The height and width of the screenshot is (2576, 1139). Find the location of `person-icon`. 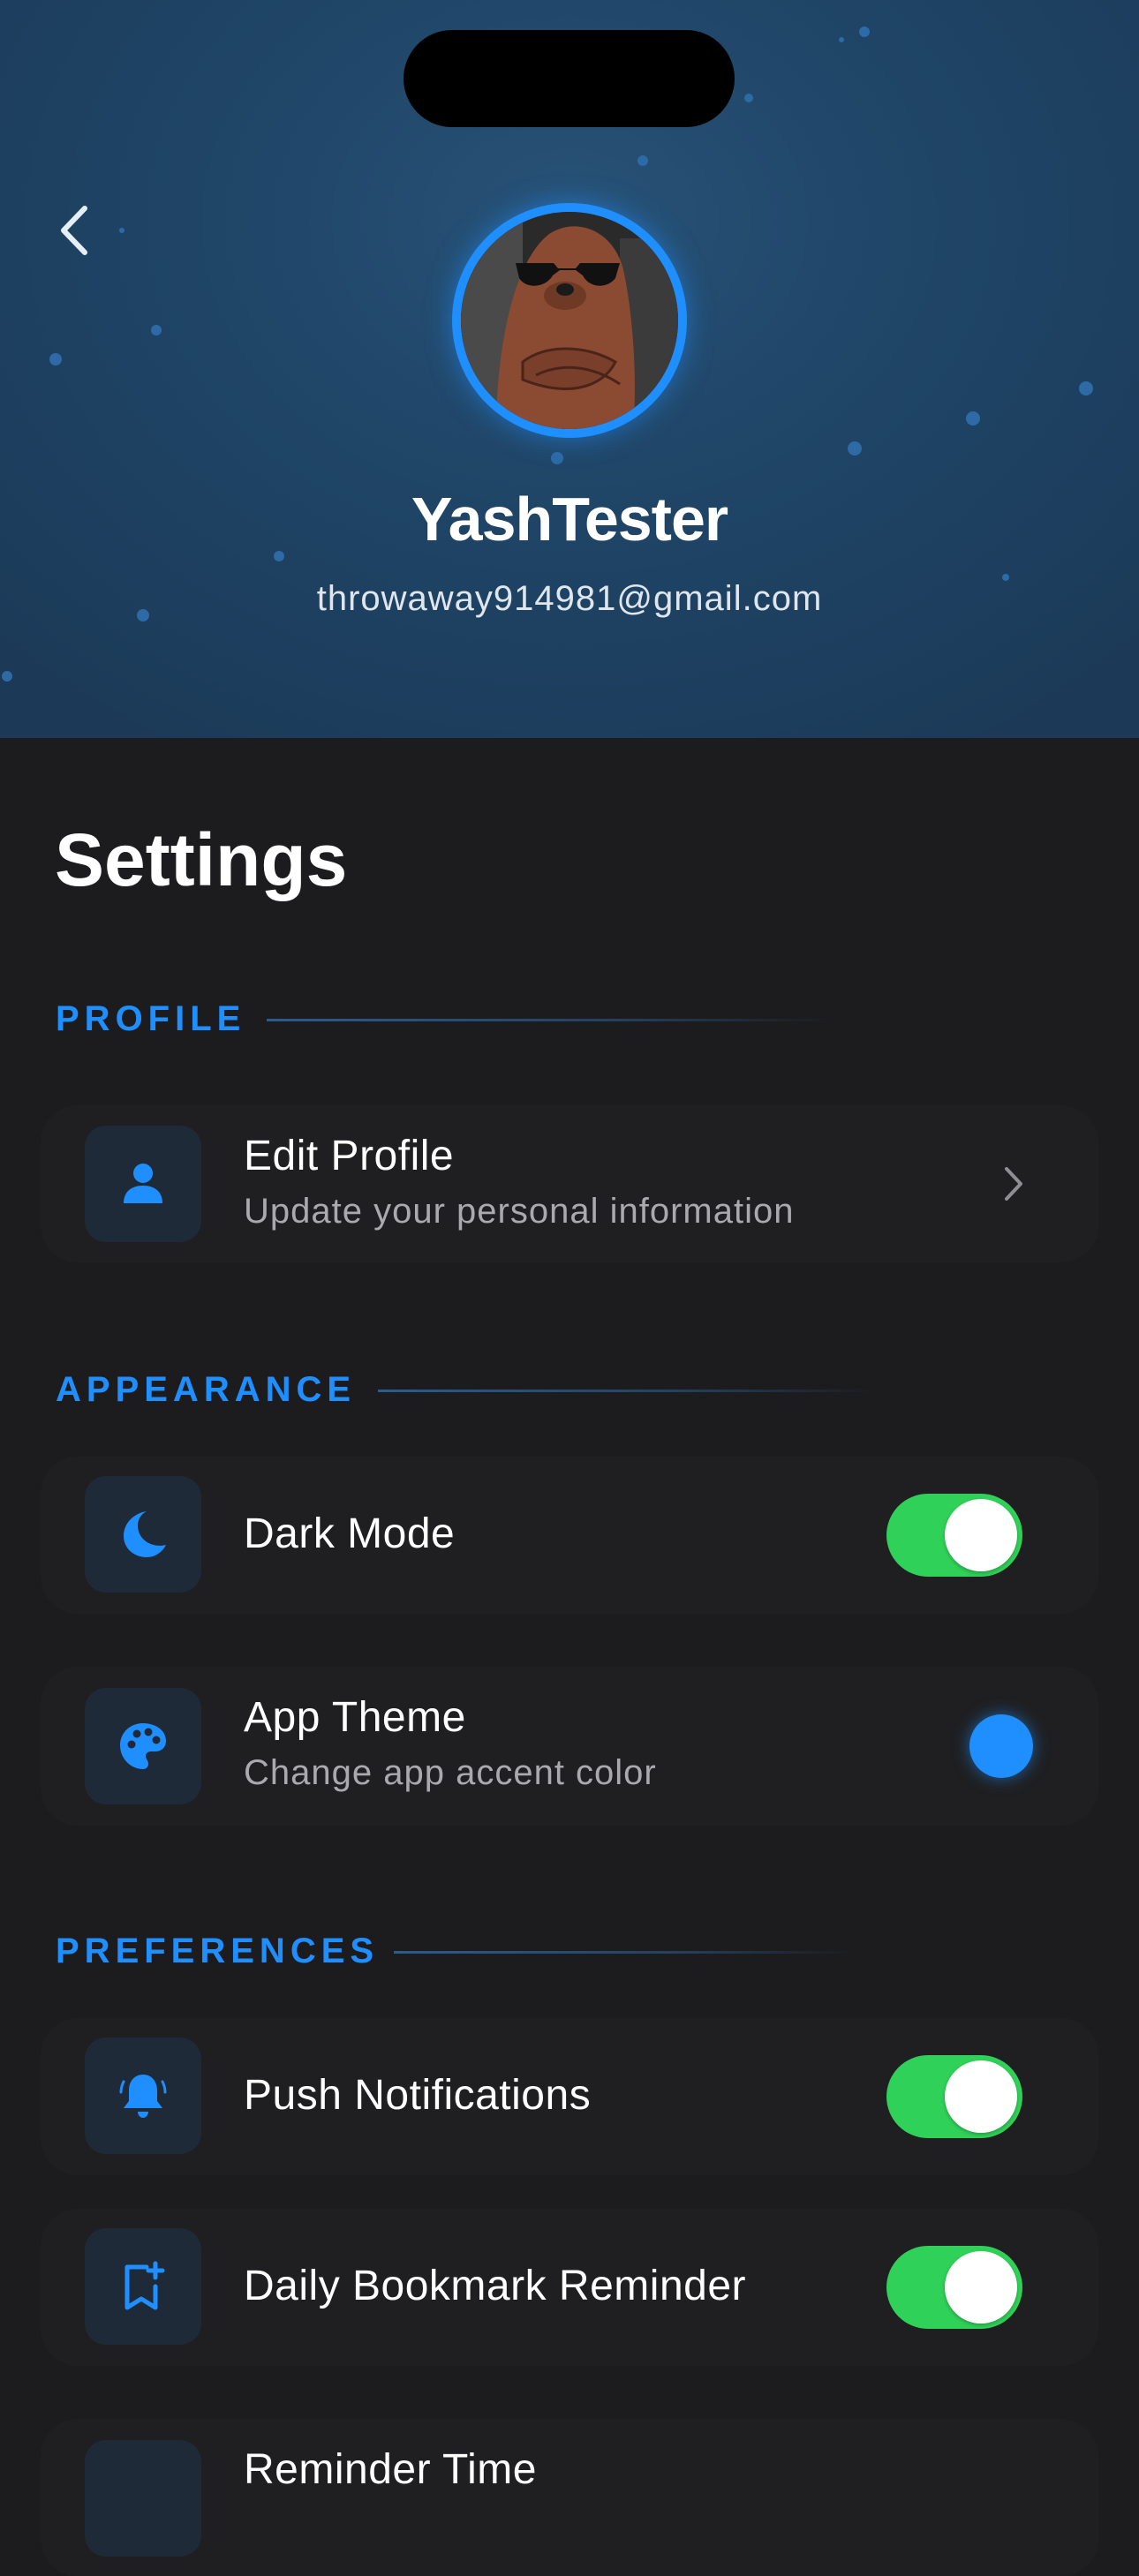

person-icon is located at coordinates (143, 1184).